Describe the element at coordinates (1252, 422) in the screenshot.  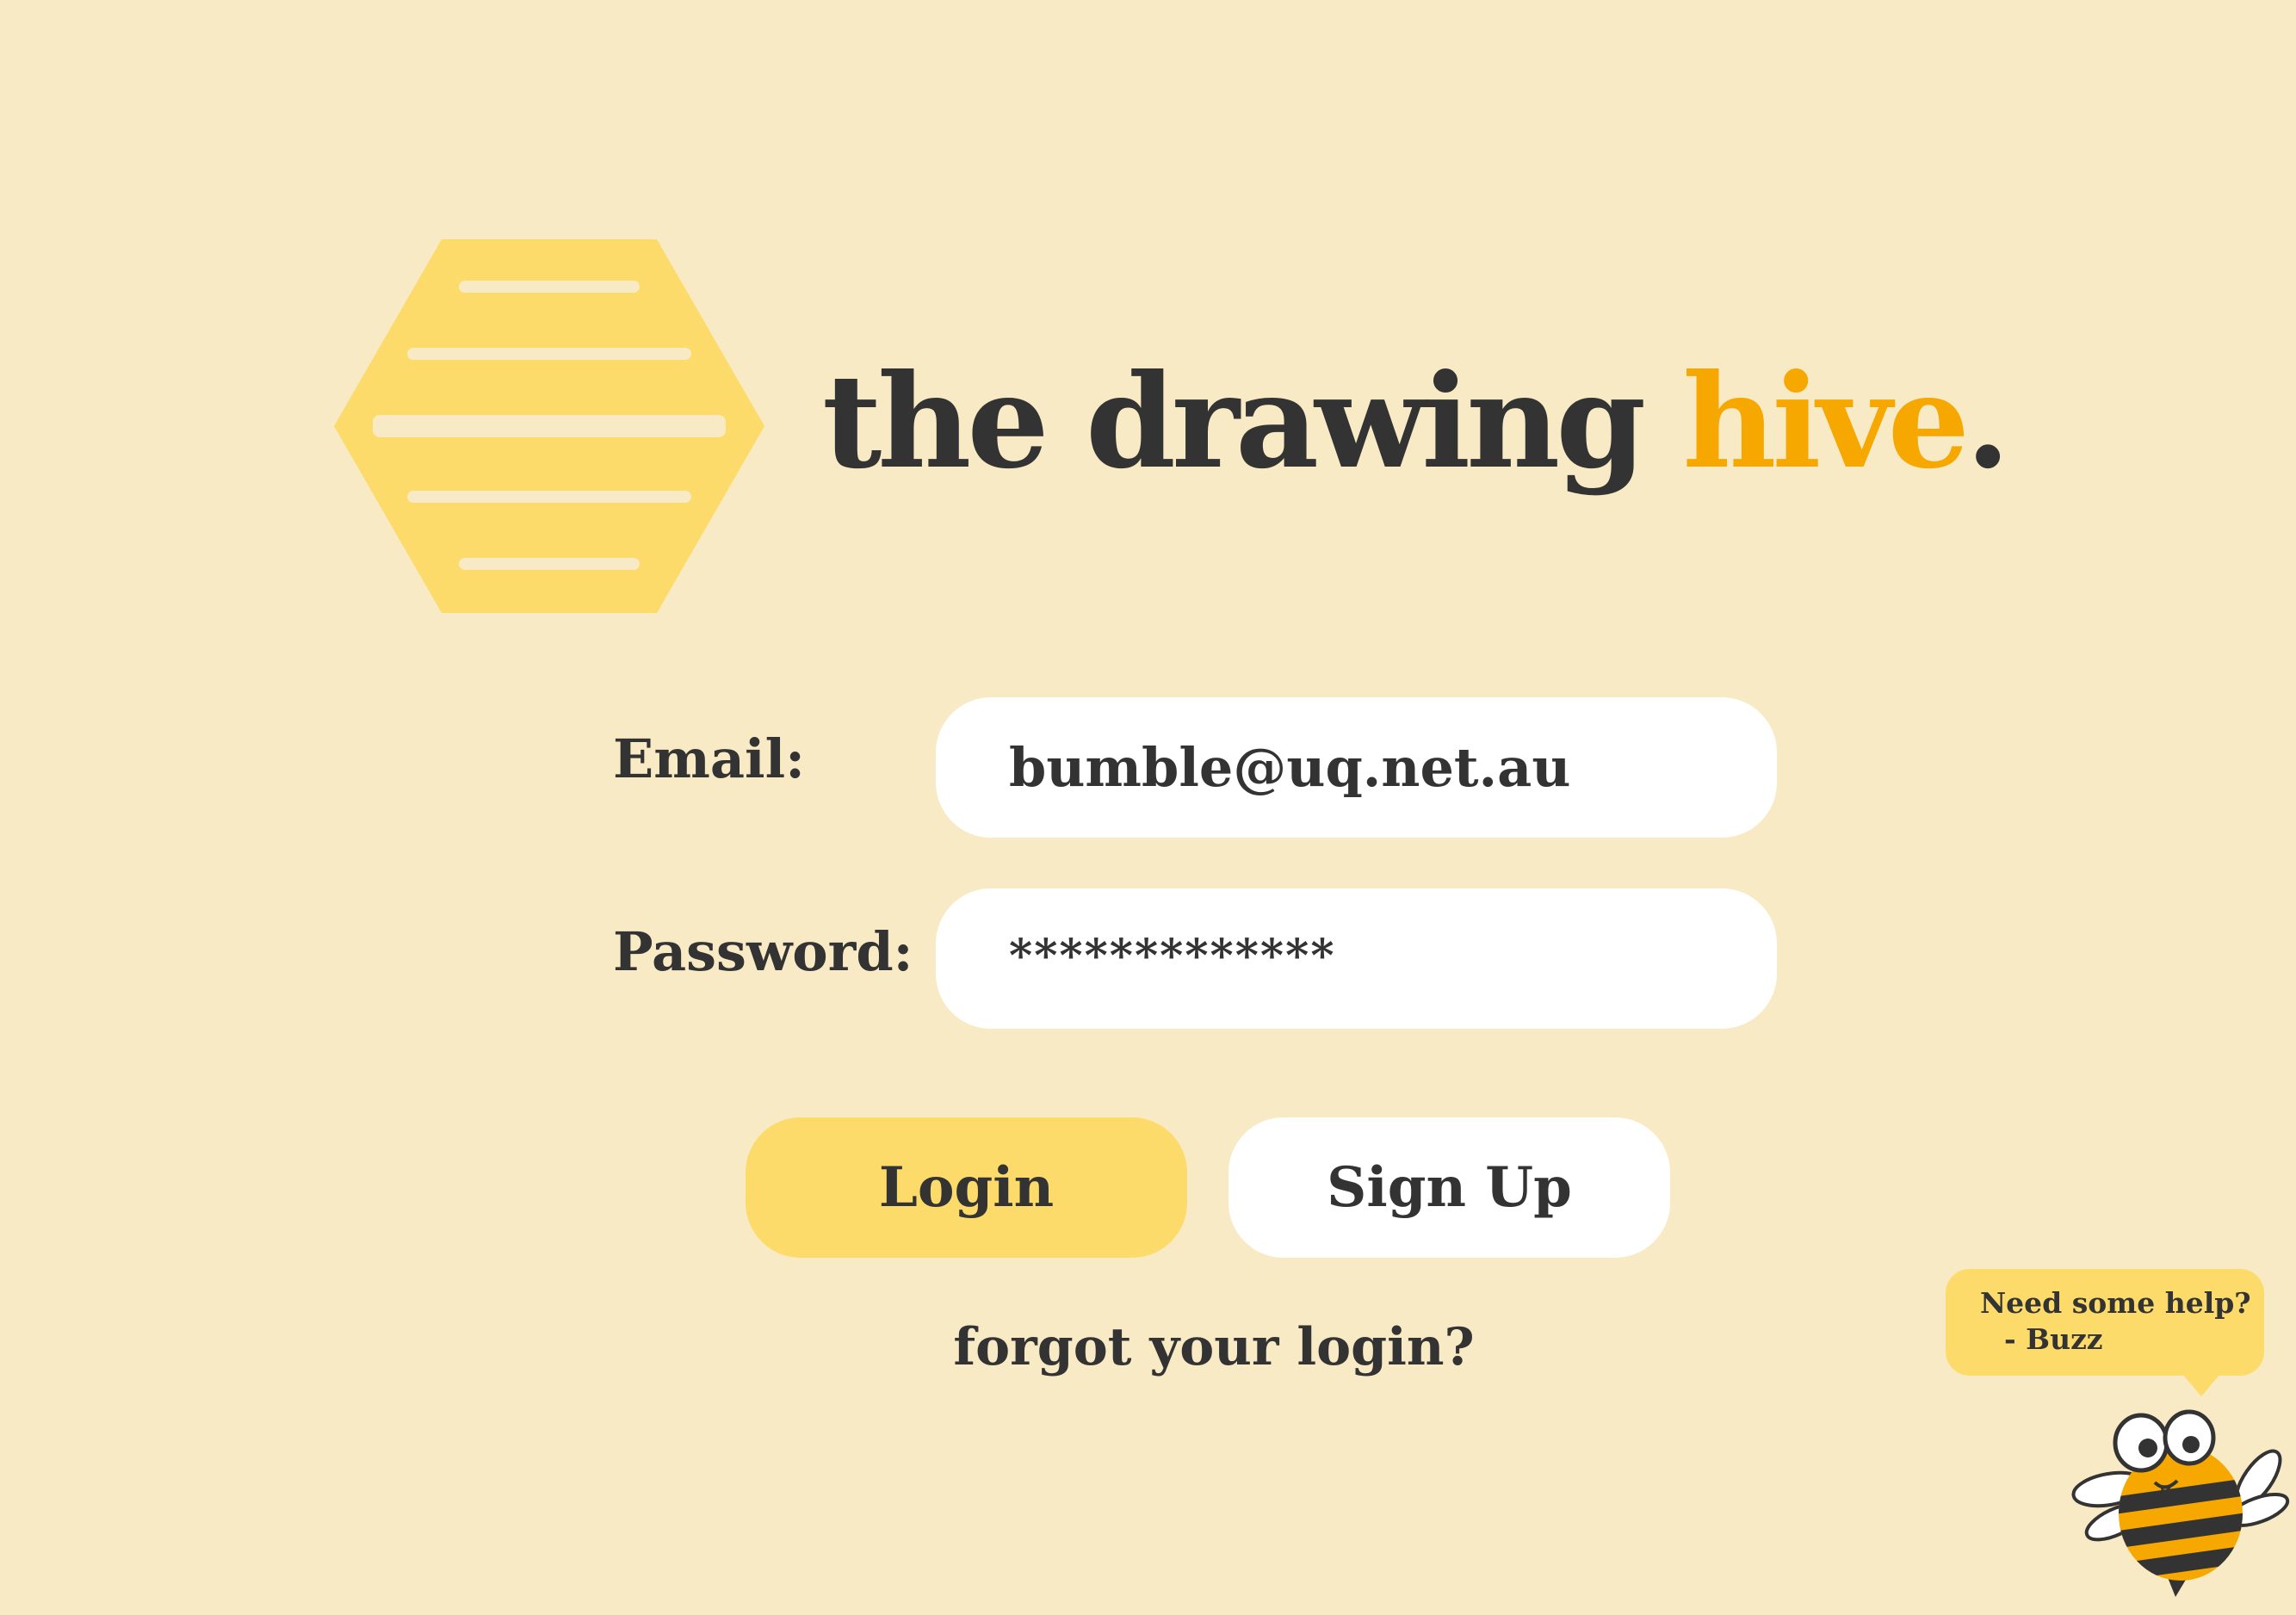
I see `title-main: the drawing` at that location.